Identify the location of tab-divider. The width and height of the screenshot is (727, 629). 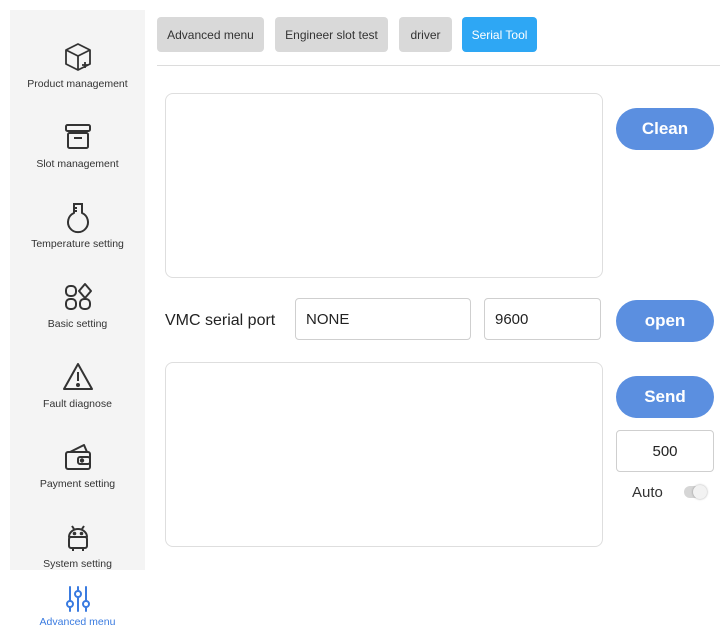
(438, 65).